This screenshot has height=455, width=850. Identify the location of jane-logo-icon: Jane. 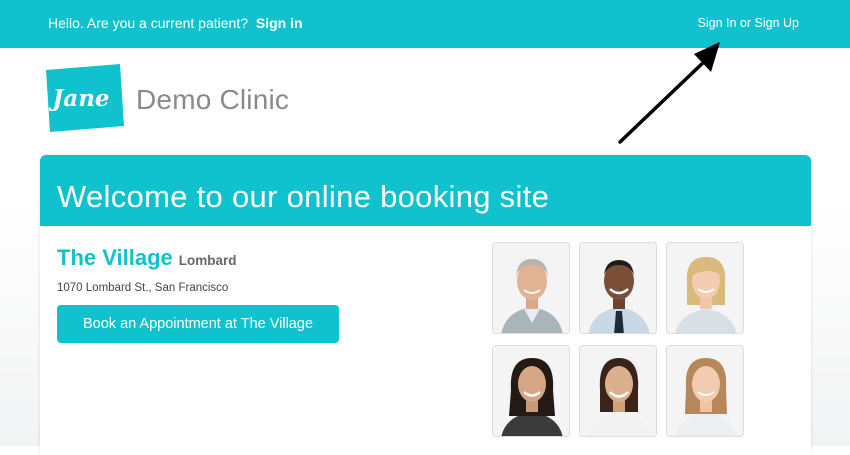
(82, 98).